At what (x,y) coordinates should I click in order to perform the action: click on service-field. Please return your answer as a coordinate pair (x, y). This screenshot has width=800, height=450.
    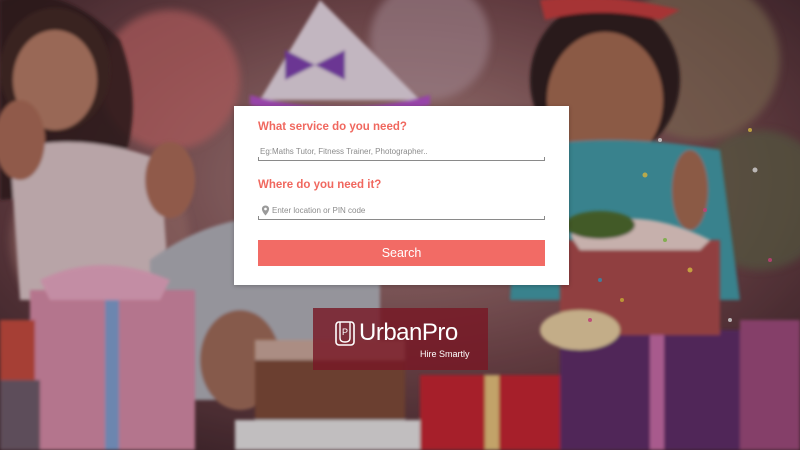
    Looking at the image, I should click on (401, 152).